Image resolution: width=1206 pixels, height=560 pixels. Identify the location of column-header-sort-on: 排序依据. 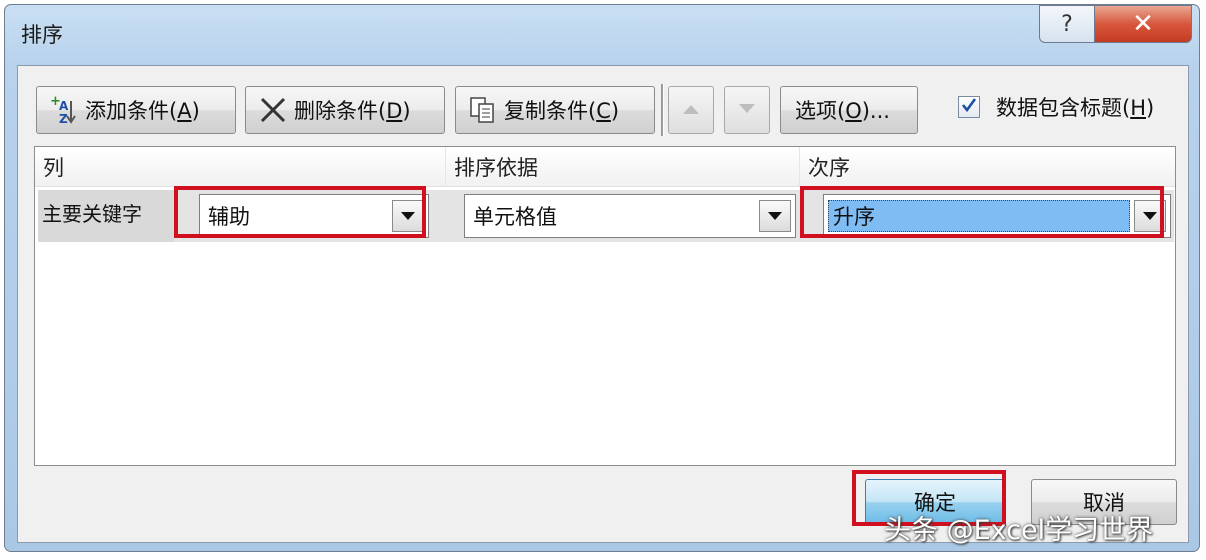
(622, 167).